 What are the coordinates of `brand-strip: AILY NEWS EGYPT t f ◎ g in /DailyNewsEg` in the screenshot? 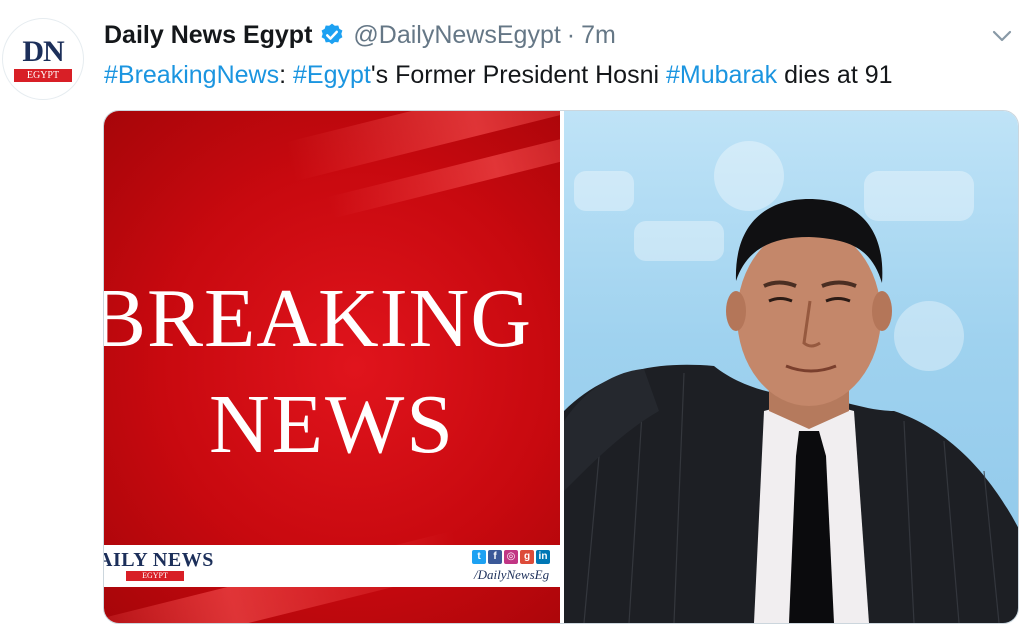 It's located at (332, 566).